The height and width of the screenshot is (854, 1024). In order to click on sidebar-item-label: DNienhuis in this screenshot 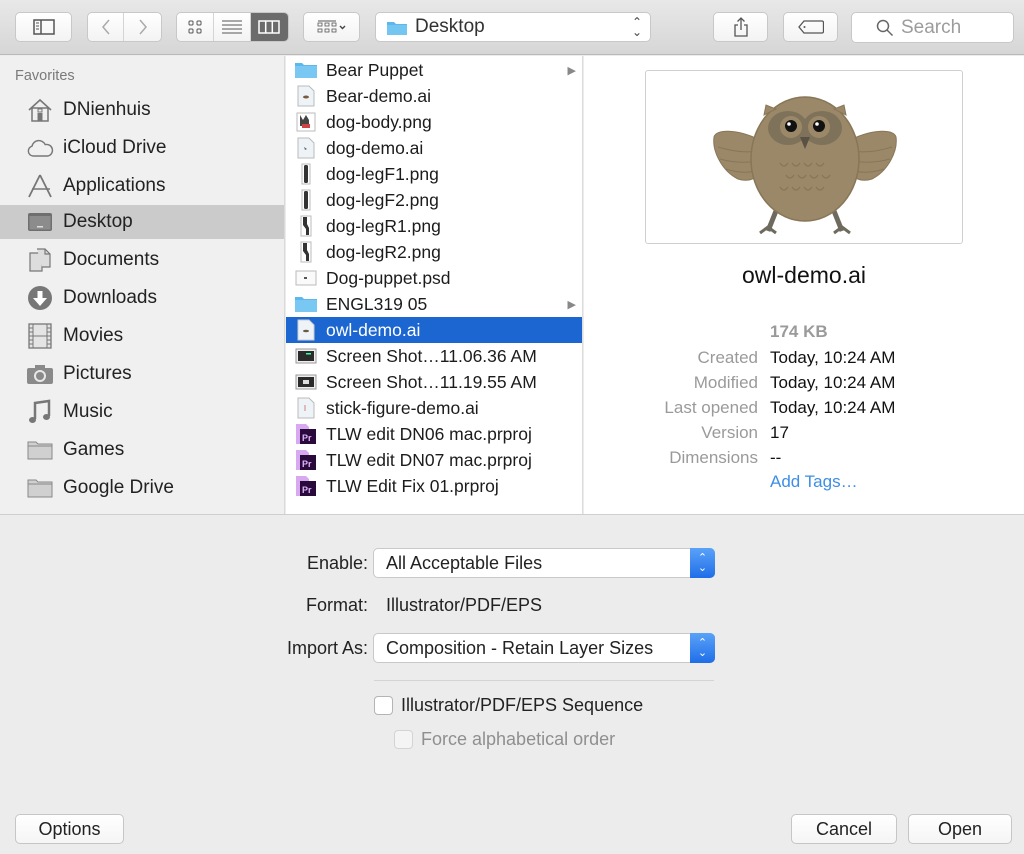, I will do `click(107, 109)`.